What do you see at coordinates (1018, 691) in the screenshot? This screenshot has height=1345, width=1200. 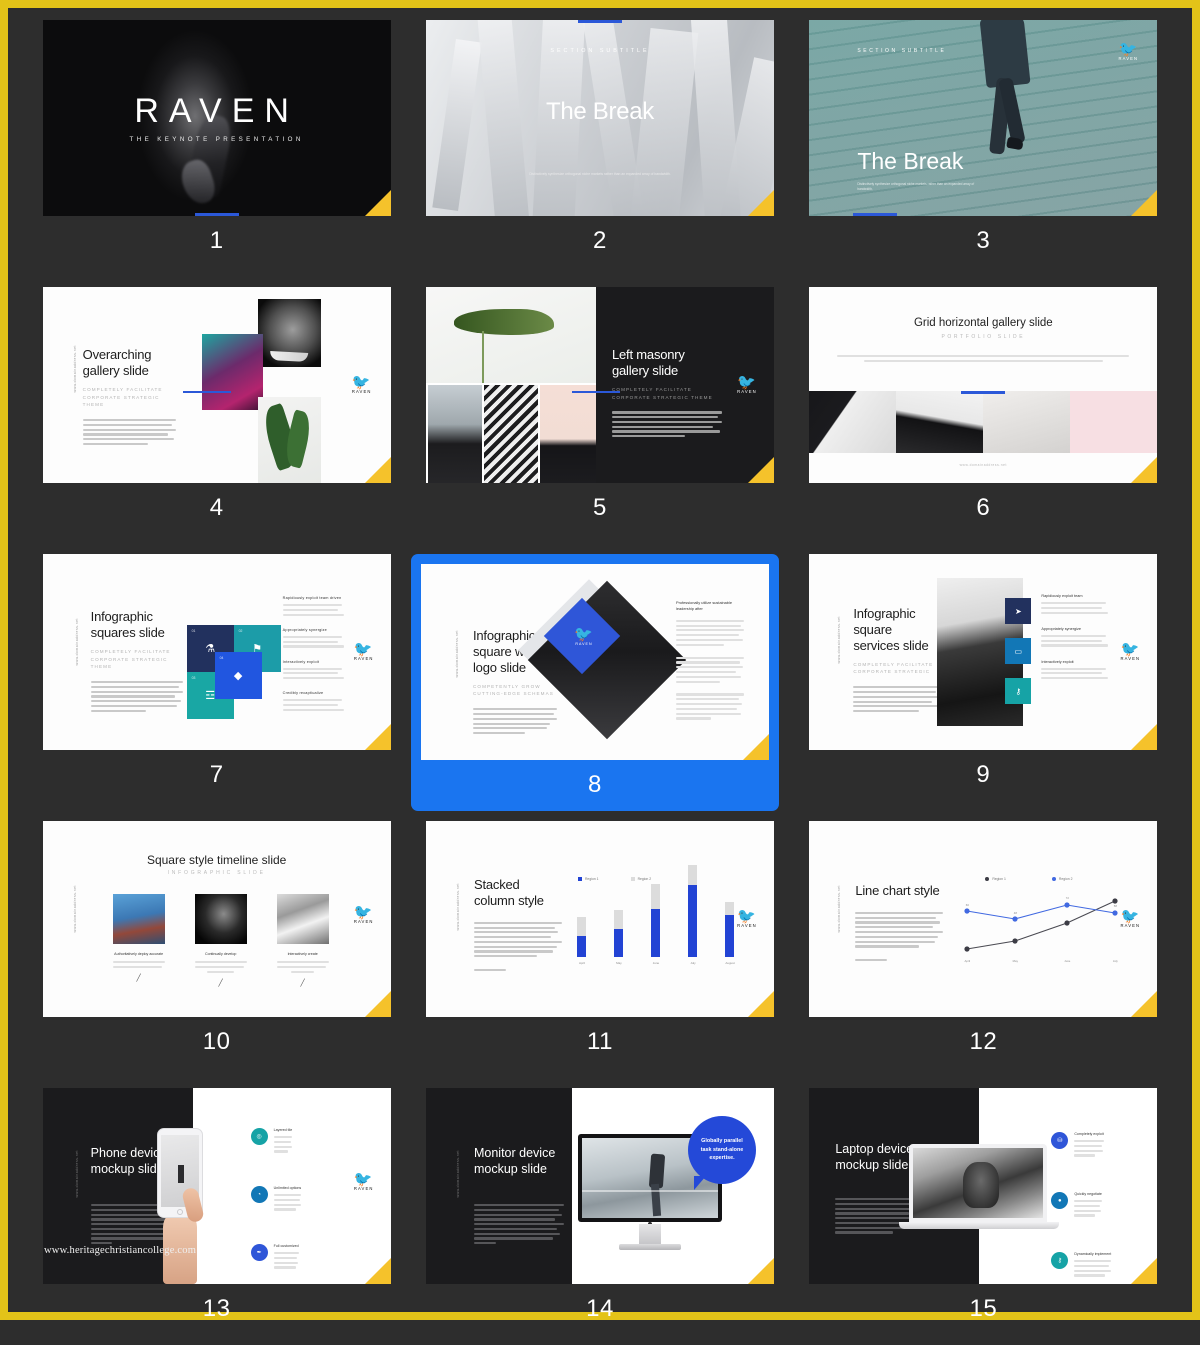 I see `key-icon: ⚷` at bounding box center [1018, 691].